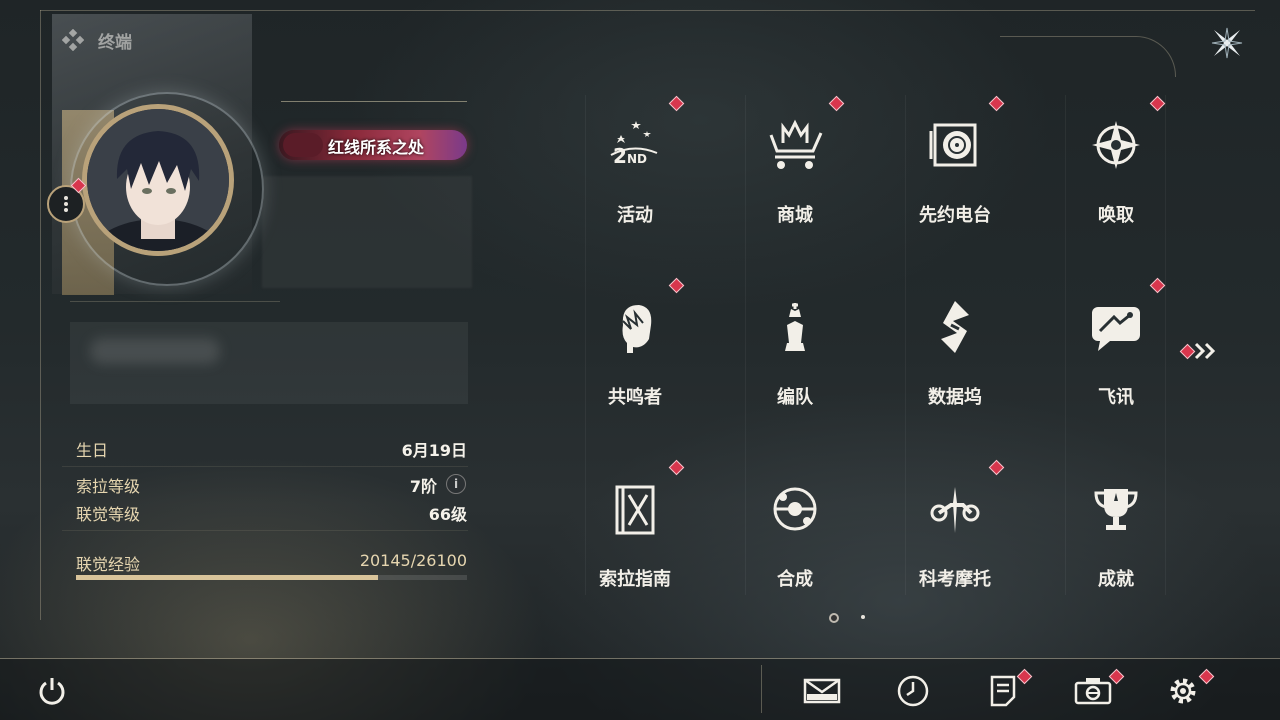  I want to click on clock-icon, so click(913, 691).